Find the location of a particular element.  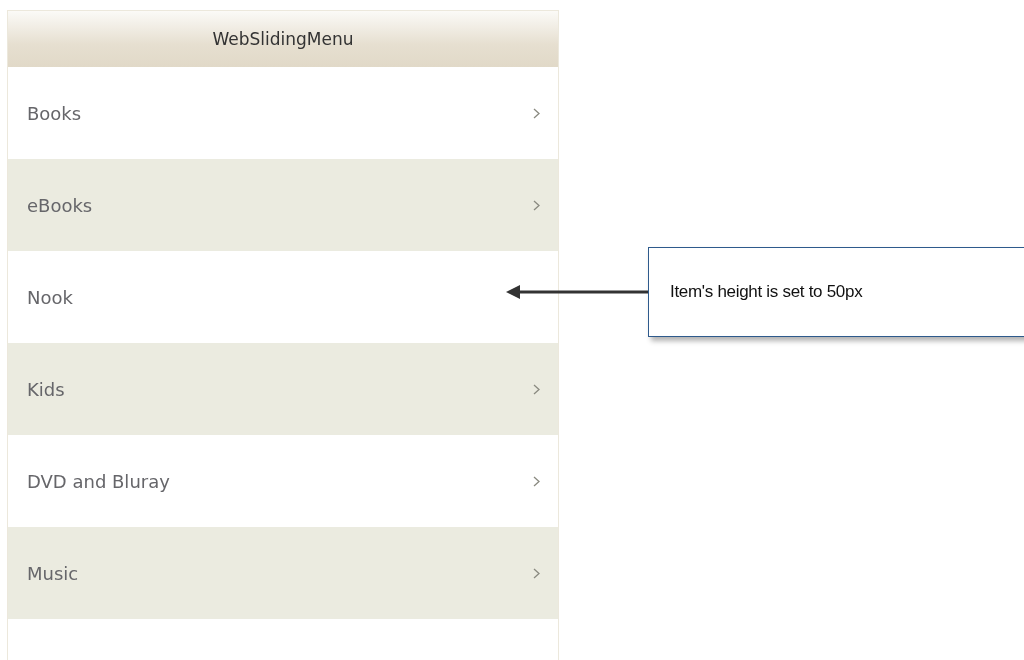

menu-item: eBooks is located at coordinates (283, 205).